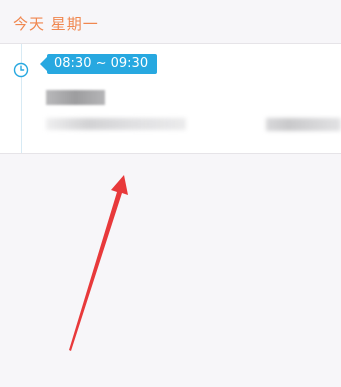  Describe the element at coordinates (21, 70) in the screenshot. I see `clock-icon` at that location.